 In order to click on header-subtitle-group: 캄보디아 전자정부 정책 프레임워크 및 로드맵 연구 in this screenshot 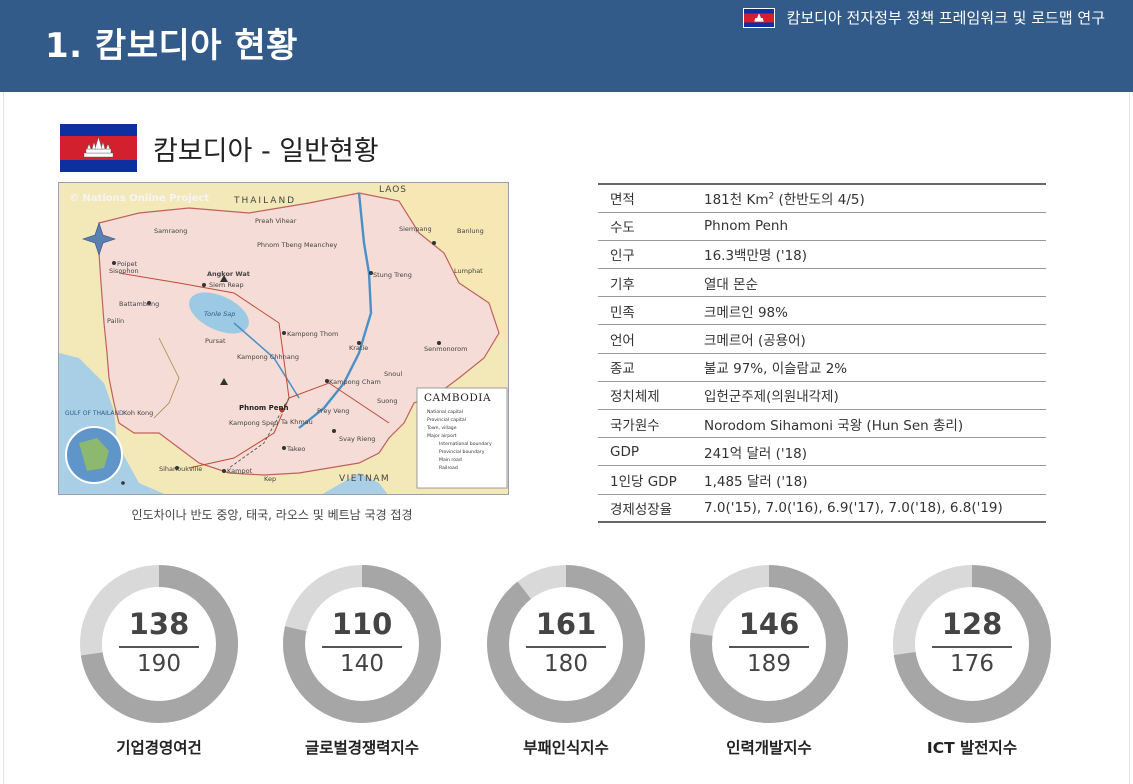, I will do `click(923, 17)`.